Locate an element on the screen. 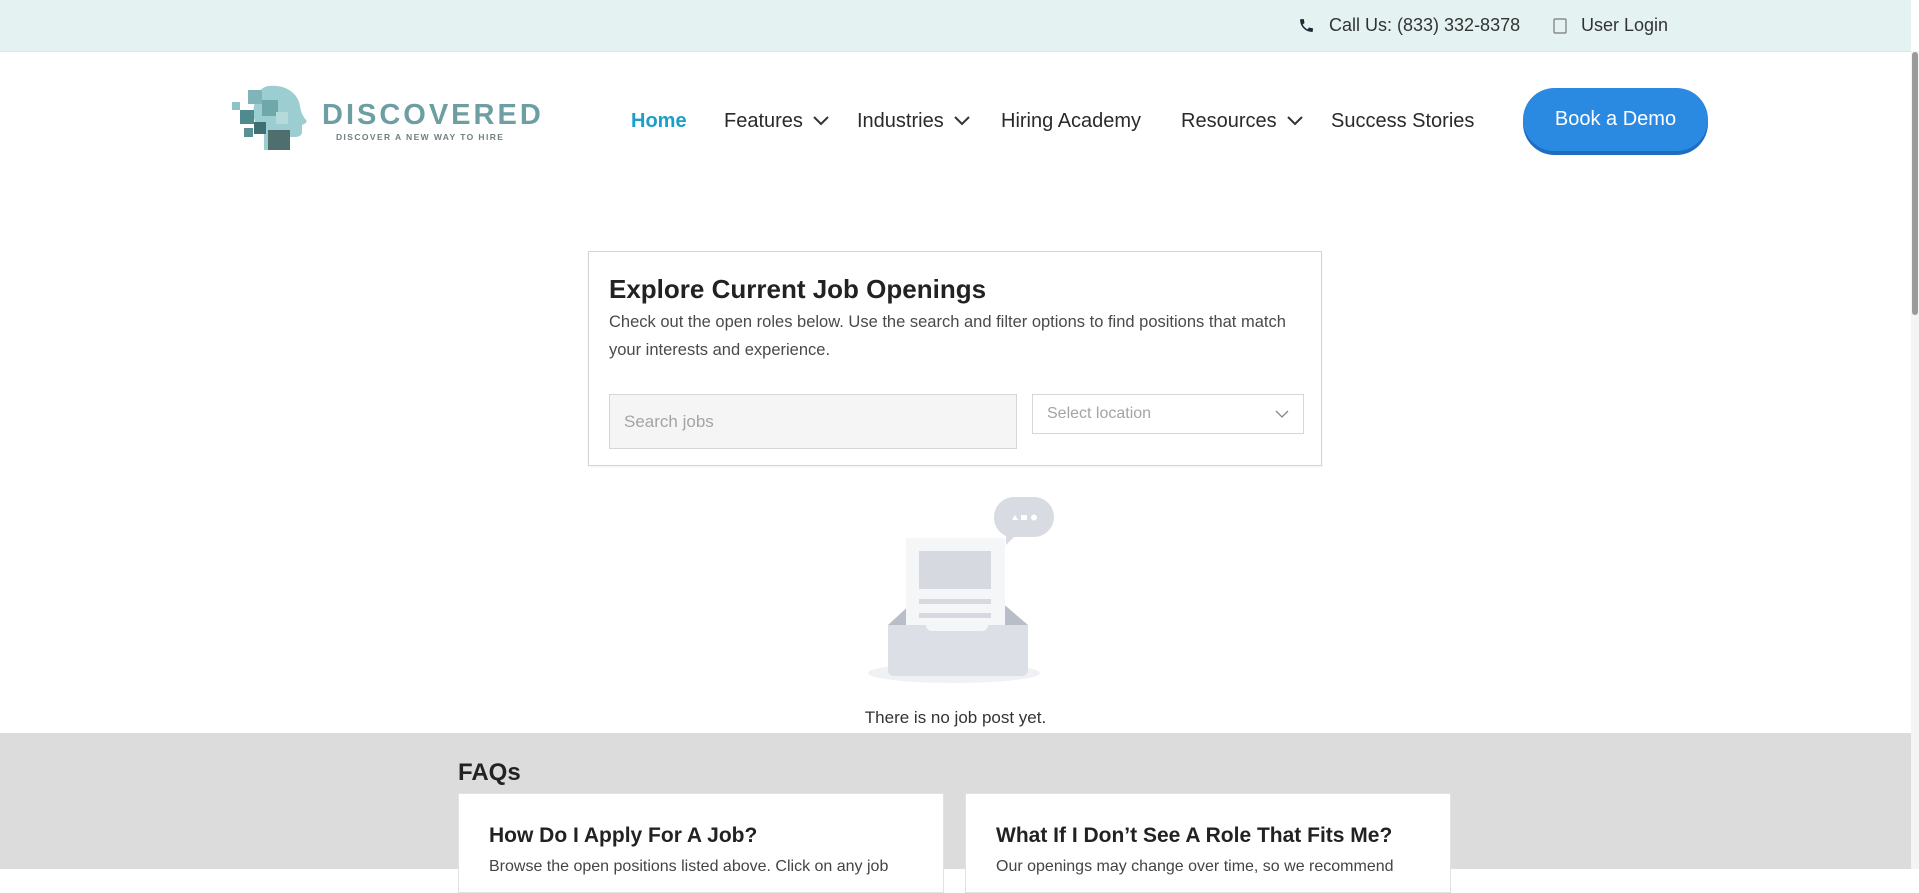 This screenshot has width=1919, height=893. faq-title: FAQs is located at coordinates (489, 772).